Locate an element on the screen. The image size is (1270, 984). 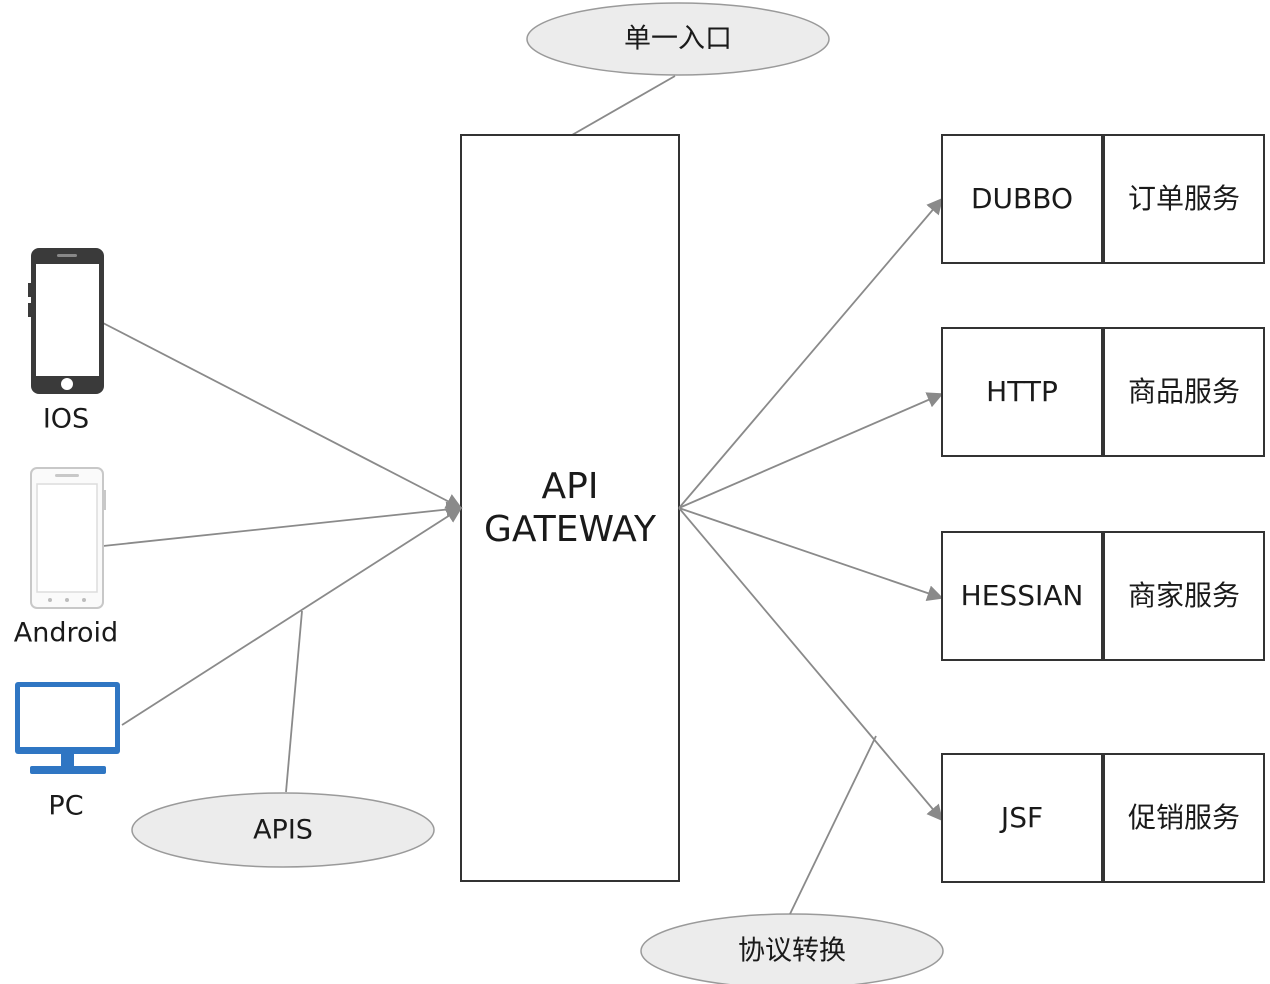
service-name-label: 商家服务 is located at coordinates (1184, 595).